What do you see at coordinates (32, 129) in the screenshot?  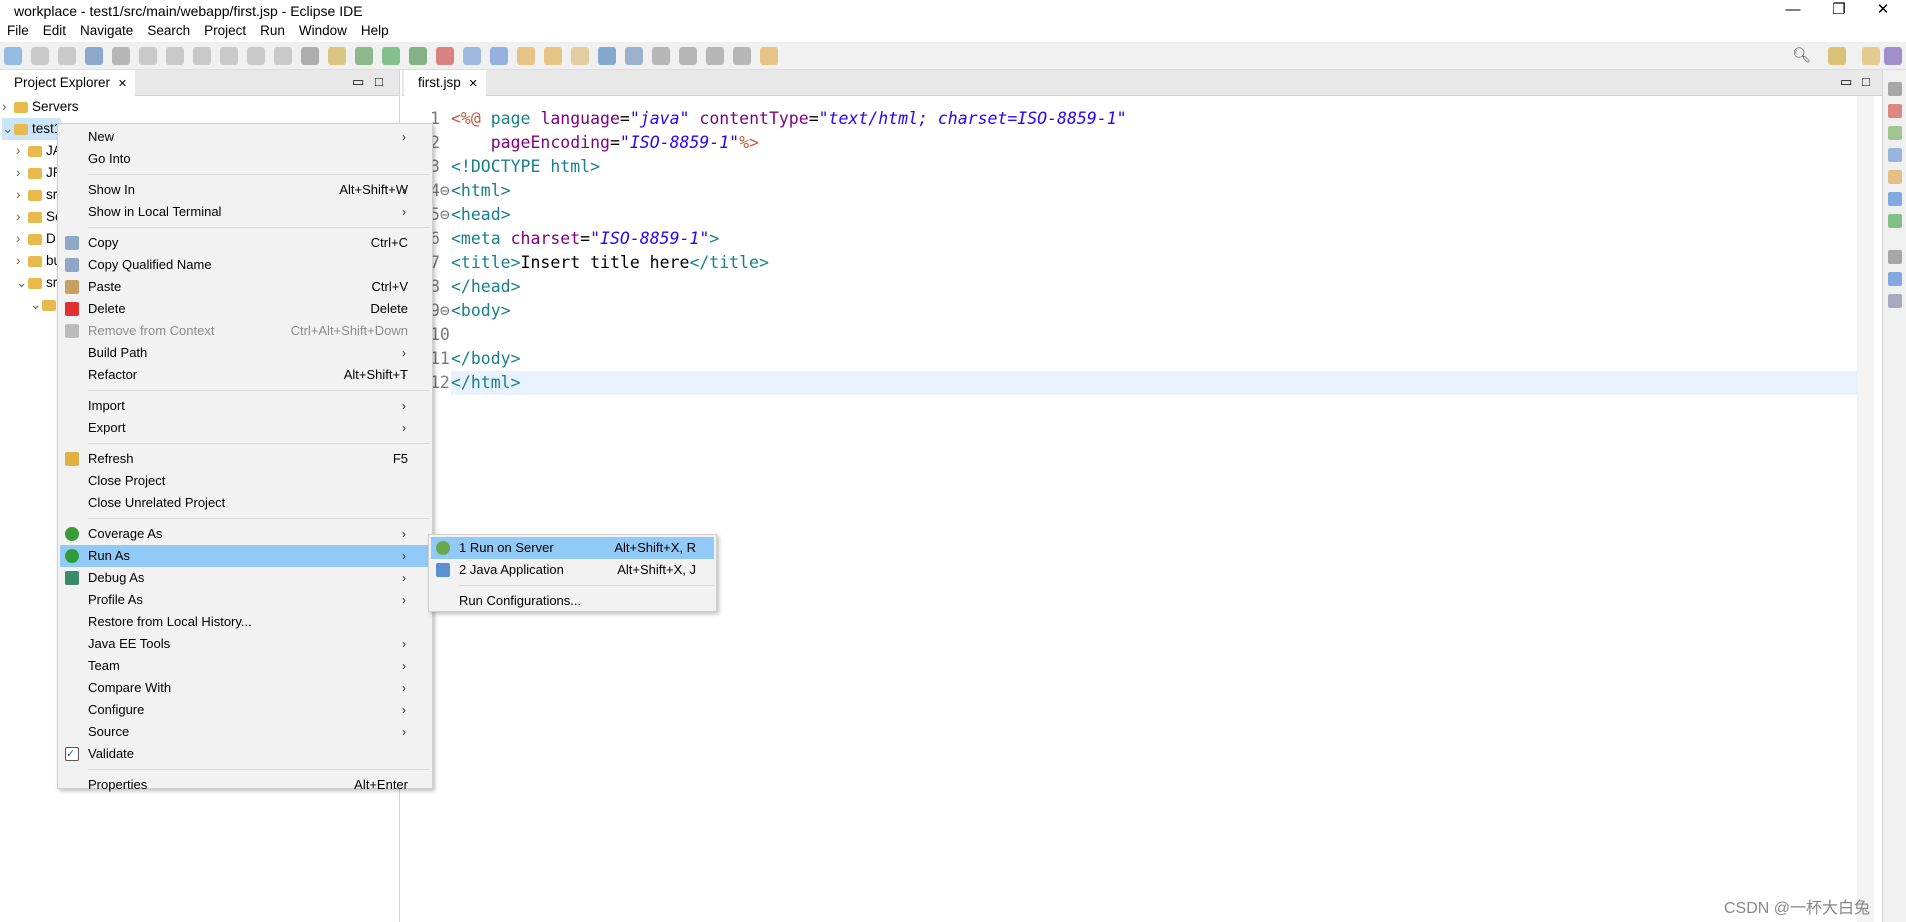 I see `tree-item: ⌄ test1` at bounding box center [32, 129].